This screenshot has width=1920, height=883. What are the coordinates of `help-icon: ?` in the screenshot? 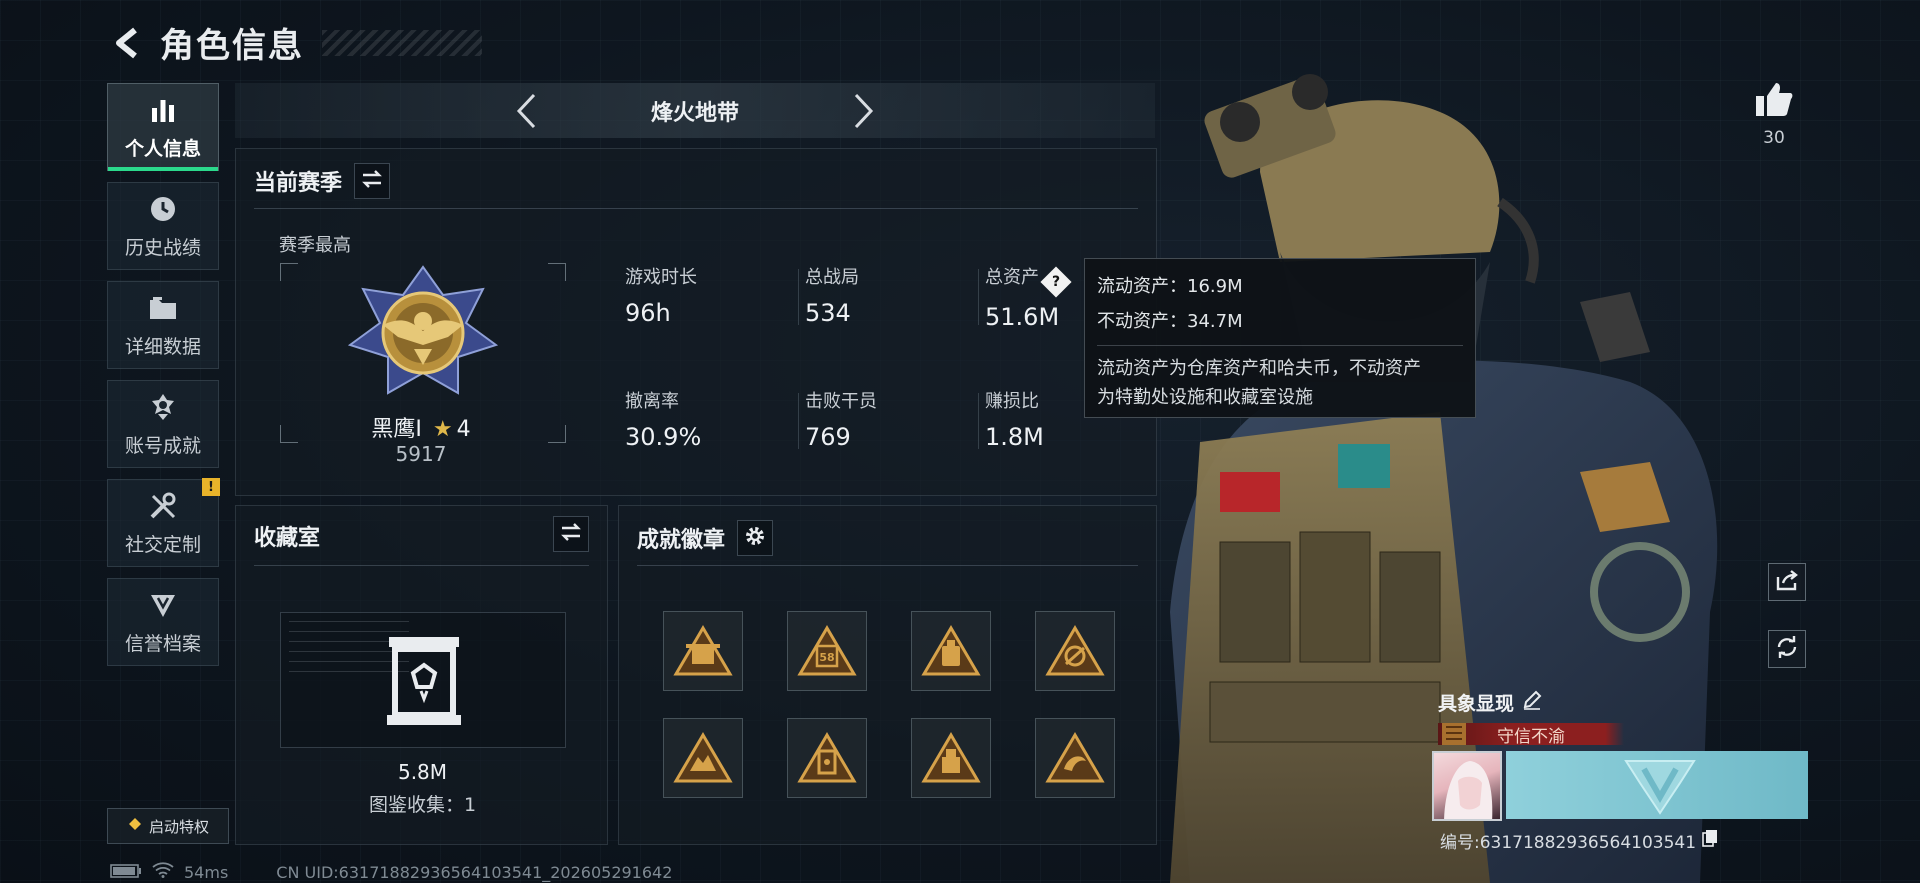 It's located at (1056, 282).